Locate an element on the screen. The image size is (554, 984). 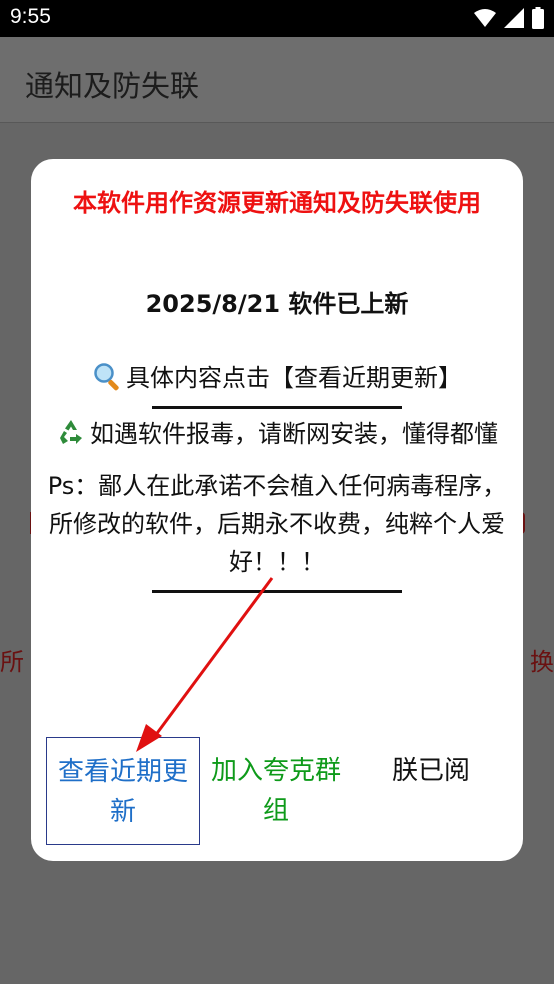
view-recent-updates-button: 查看近期更新 is located at coordinates (123, 791).